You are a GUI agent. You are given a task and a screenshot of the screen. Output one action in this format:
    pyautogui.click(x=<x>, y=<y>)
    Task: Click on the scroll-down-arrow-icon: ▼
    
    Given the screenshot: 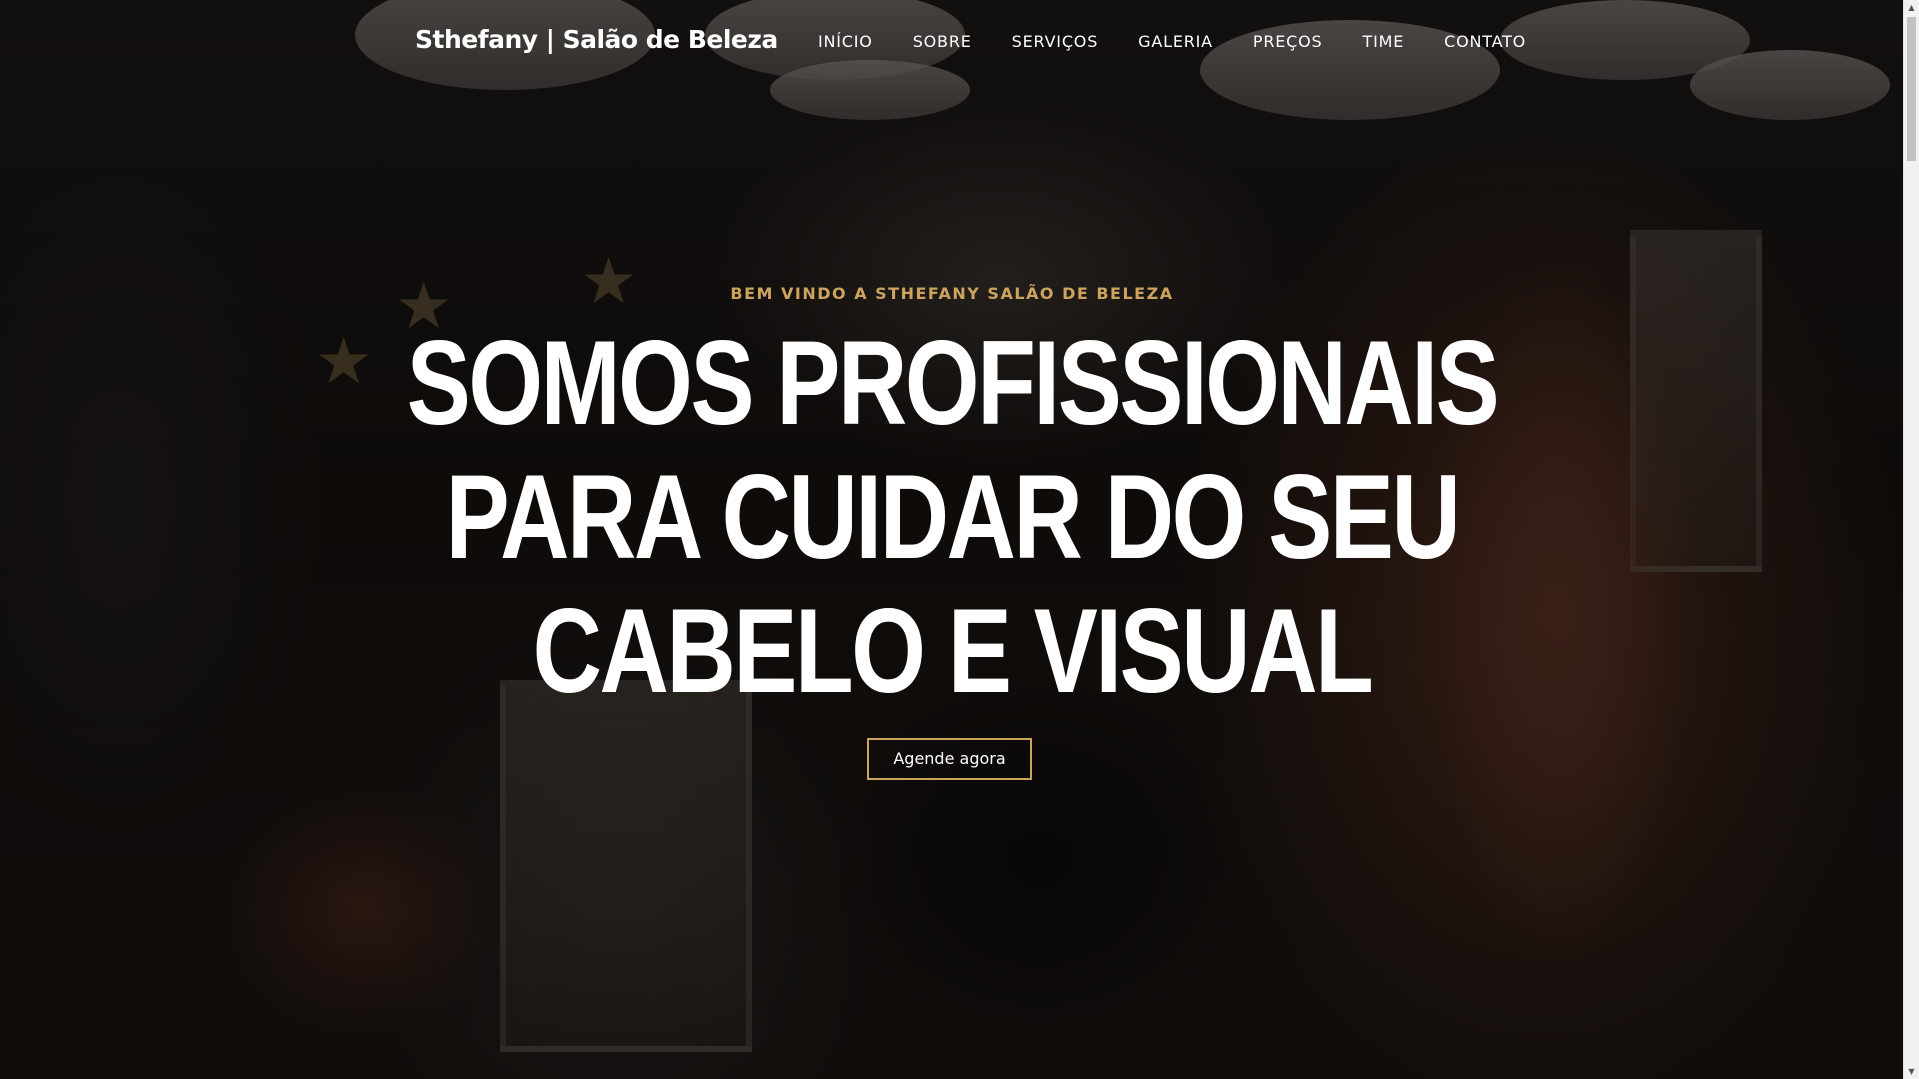 What is the action you would take?
    pyautogui.click(x=1911, y=1071)
    